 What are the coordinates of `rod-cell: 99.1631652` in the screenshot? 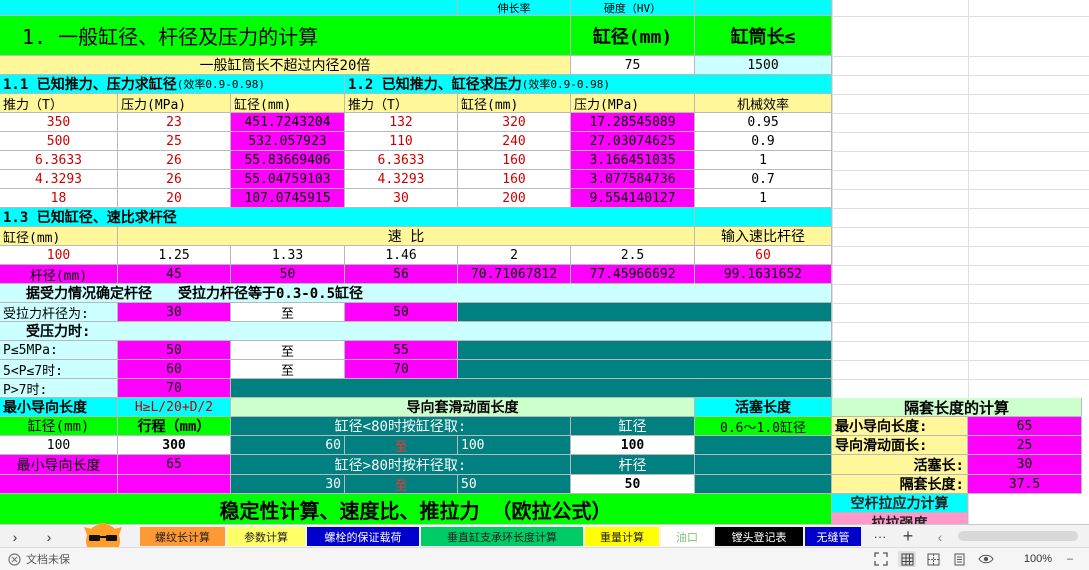 It's located at (763, 274).